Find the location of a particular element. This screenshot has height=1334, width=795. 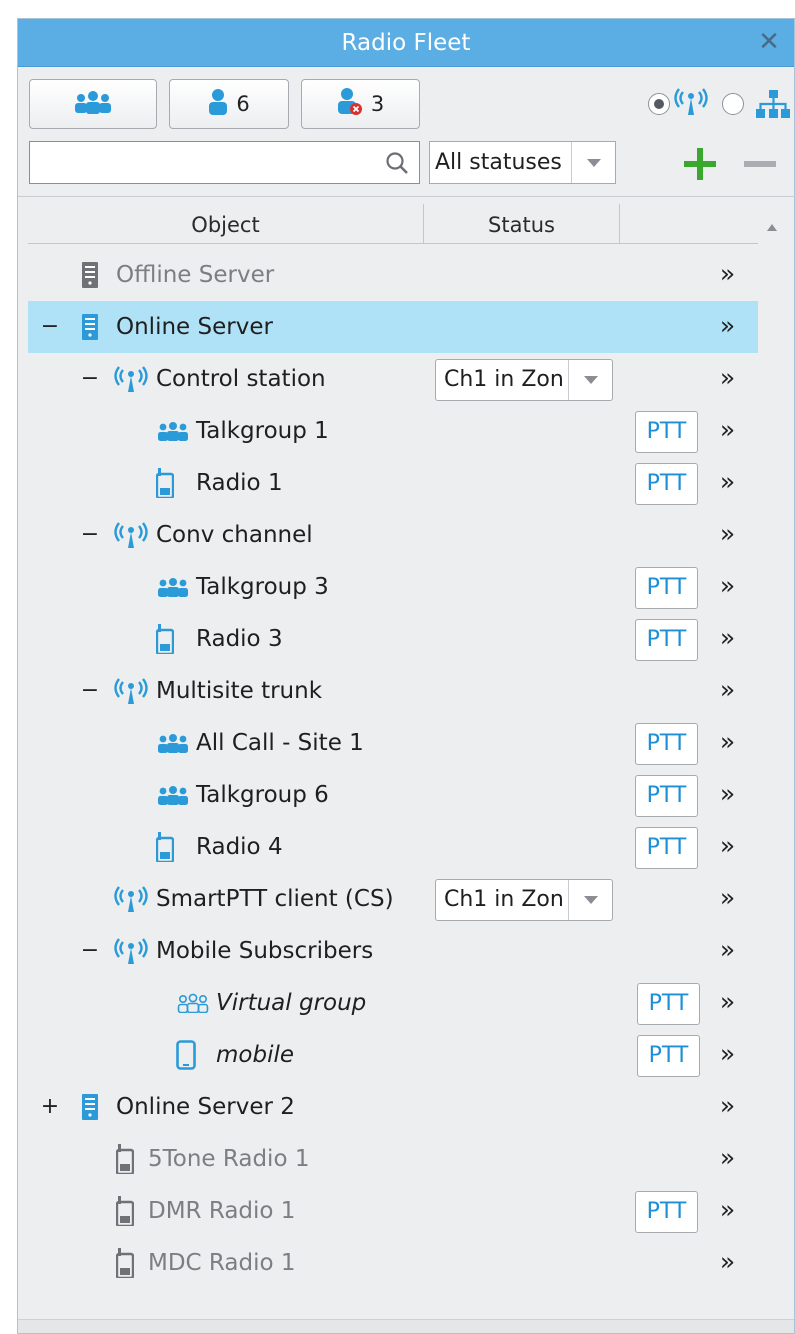

offline-subscribers-button: 3 is located at coordinates (360, 104).